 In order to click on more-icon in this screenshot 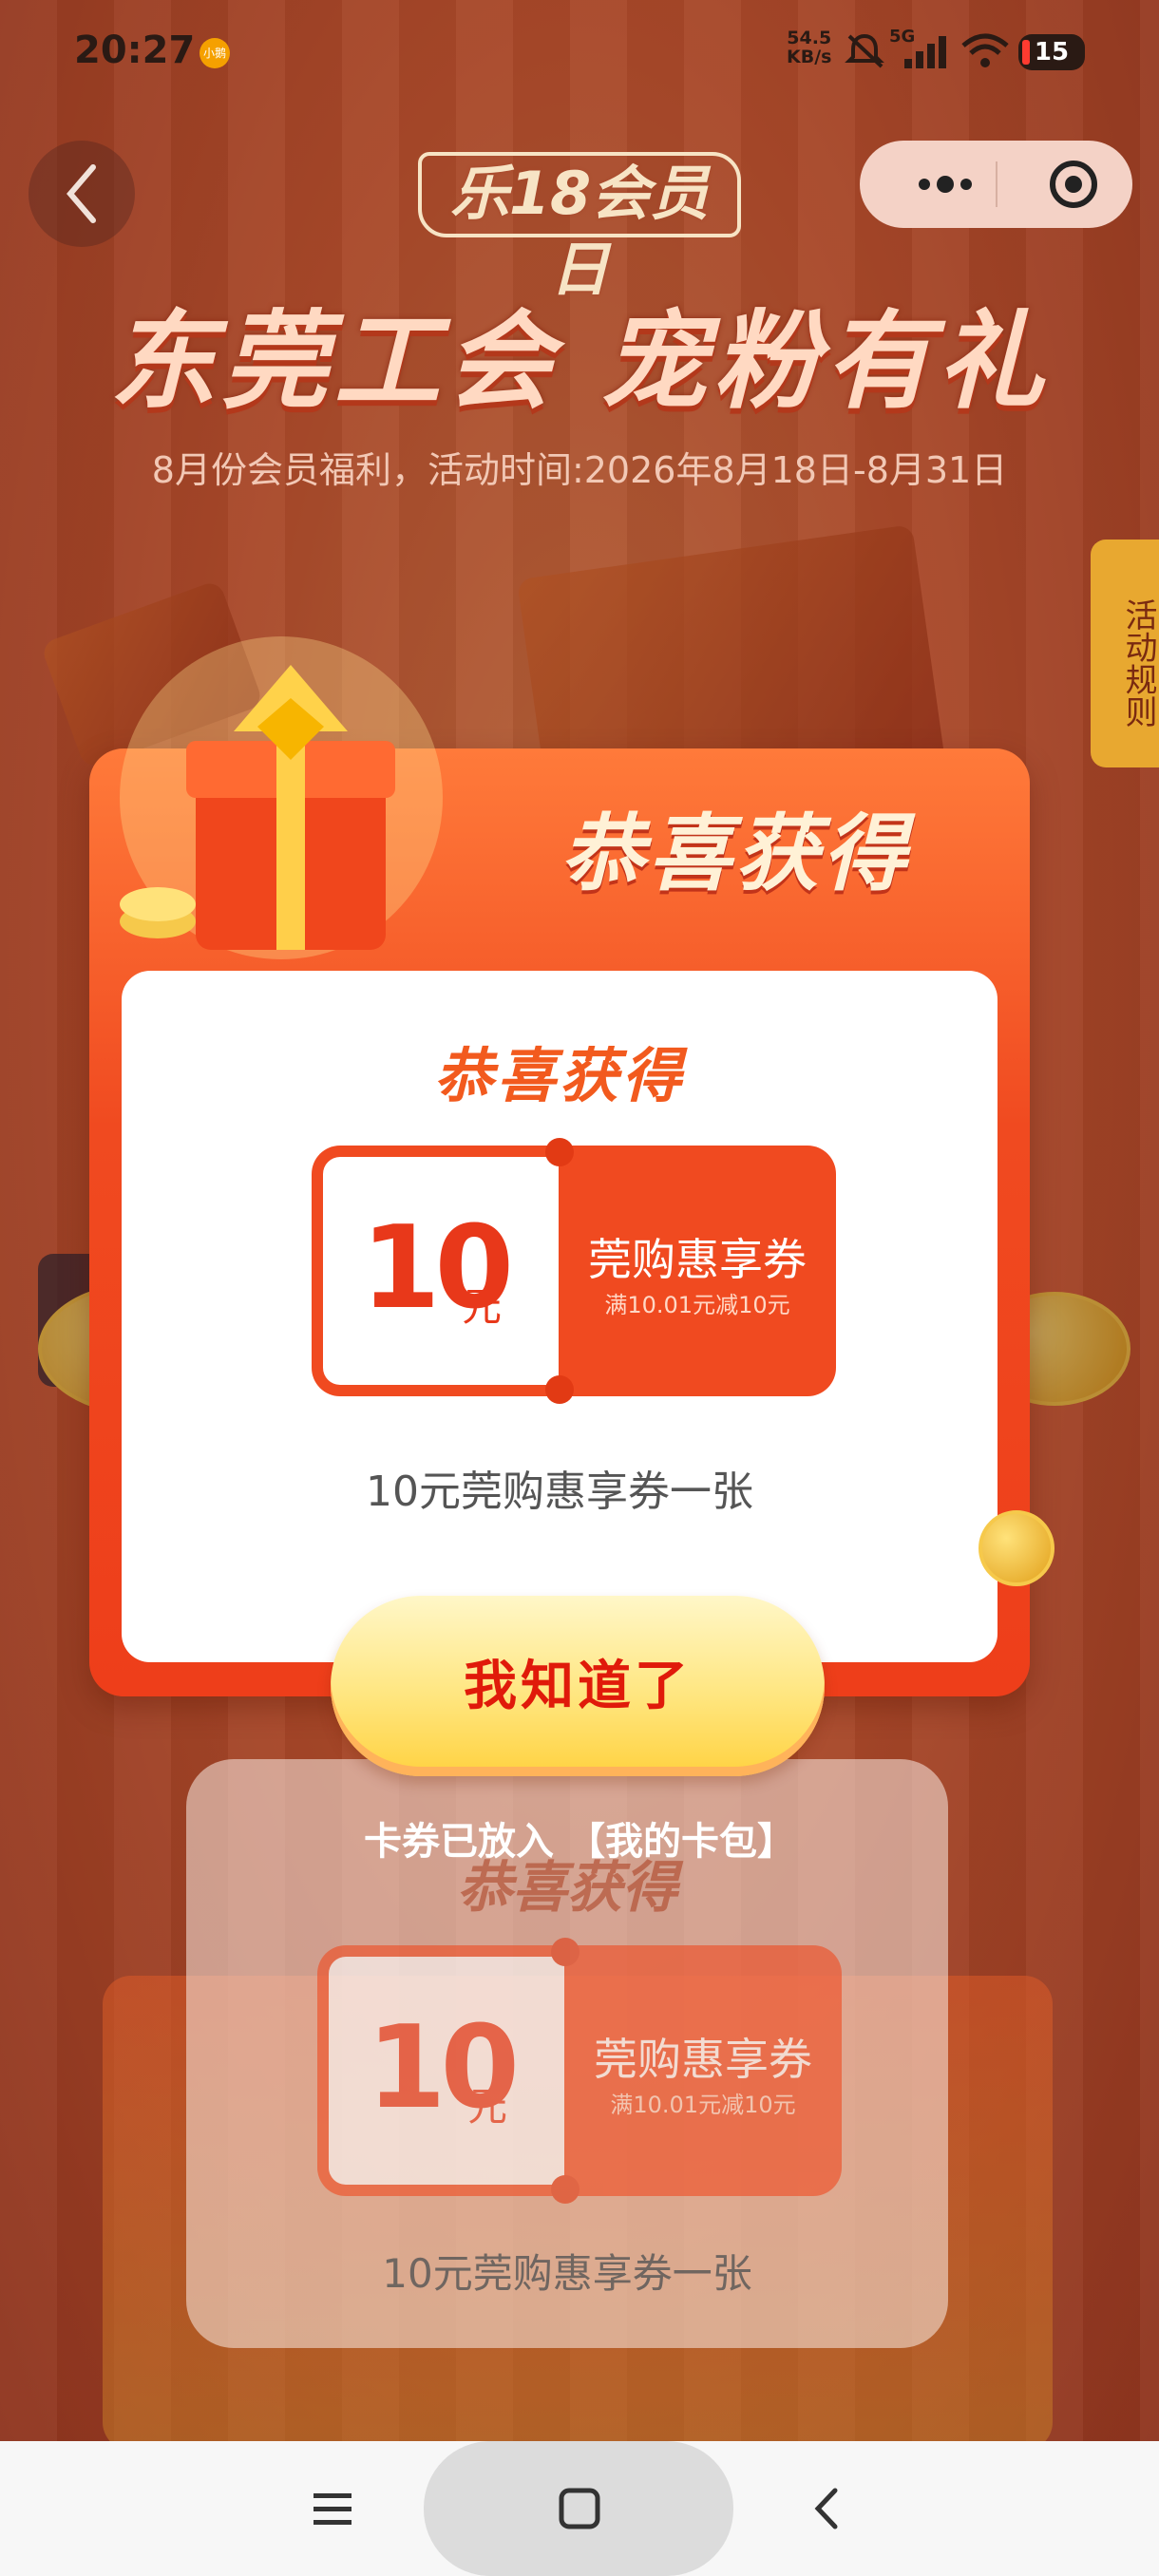, I will do `click(945, 184)`.